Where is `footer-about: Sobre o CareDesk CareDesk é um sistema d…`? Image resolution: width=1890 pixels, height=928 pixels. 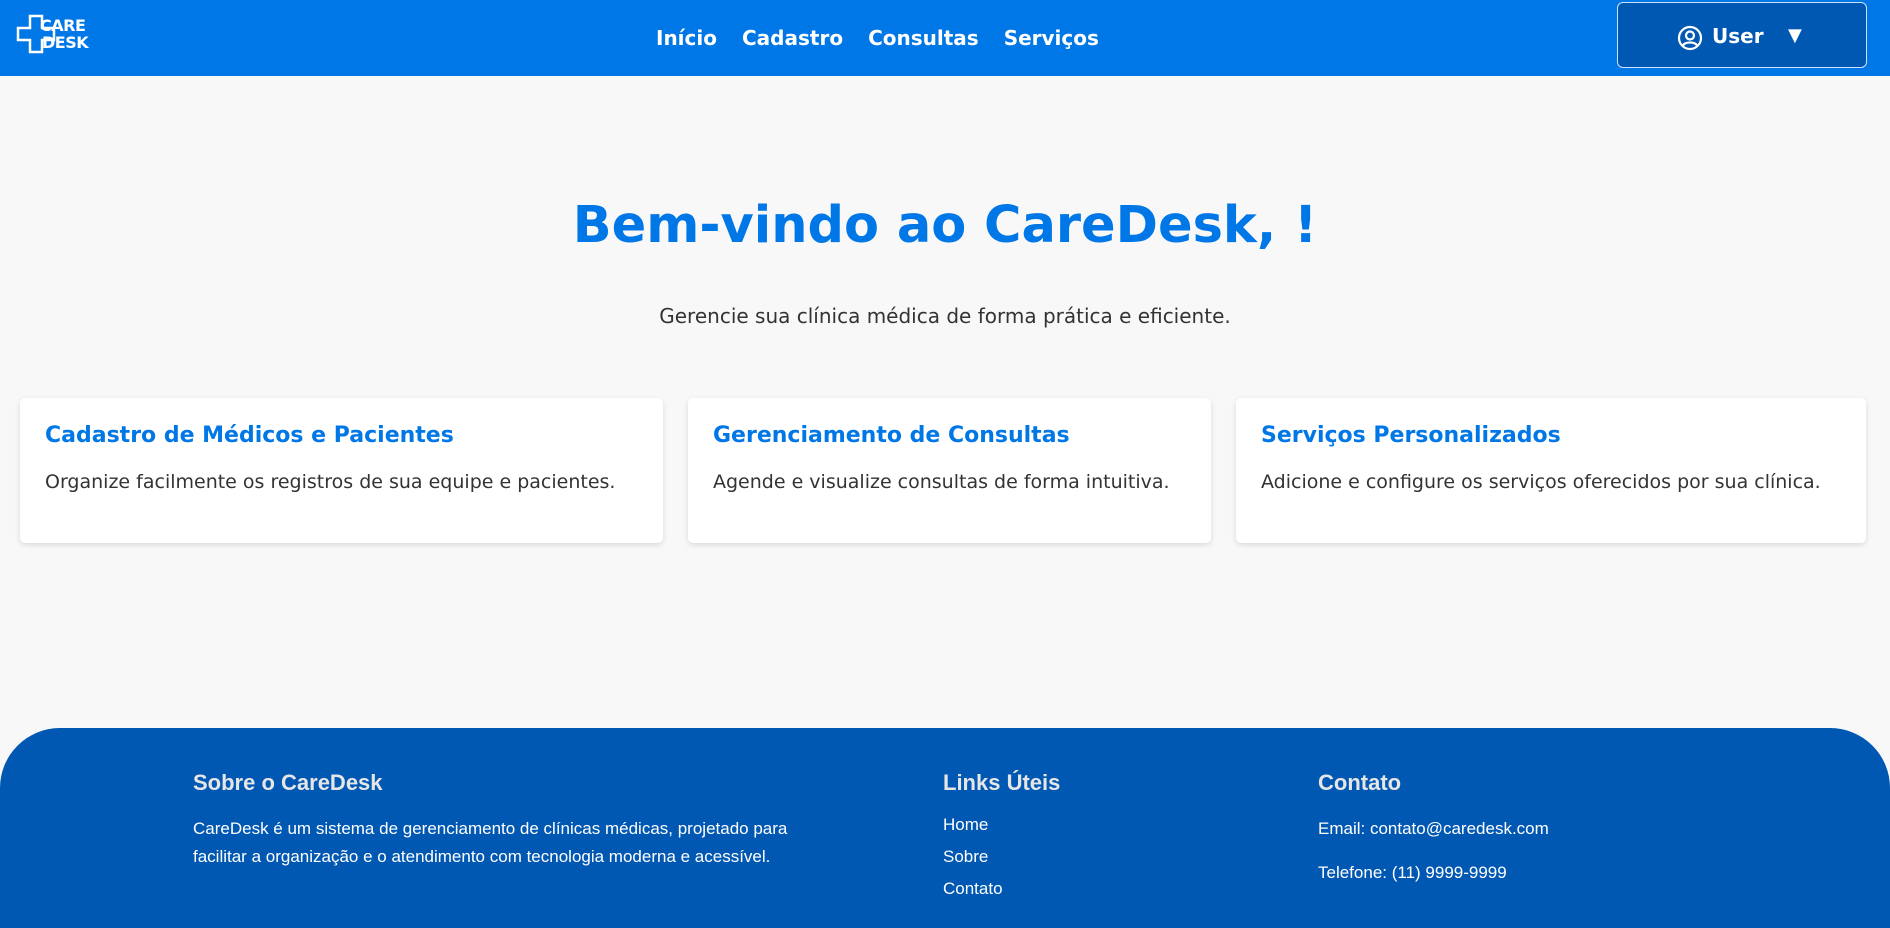
footer-about: Sobre o CareDesk CareDesk é um sistema d… is located at coordinates (518, 820).